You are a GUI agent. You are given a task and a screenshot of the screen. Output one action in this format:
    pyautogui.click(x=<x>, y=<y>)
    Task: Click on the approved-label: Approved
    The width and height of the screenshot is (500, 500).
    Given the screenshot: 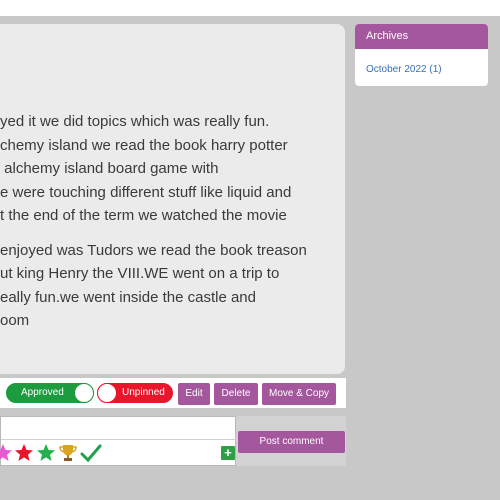 What is the action you would take?
    pyautogui.click(x=42, y=392)
    